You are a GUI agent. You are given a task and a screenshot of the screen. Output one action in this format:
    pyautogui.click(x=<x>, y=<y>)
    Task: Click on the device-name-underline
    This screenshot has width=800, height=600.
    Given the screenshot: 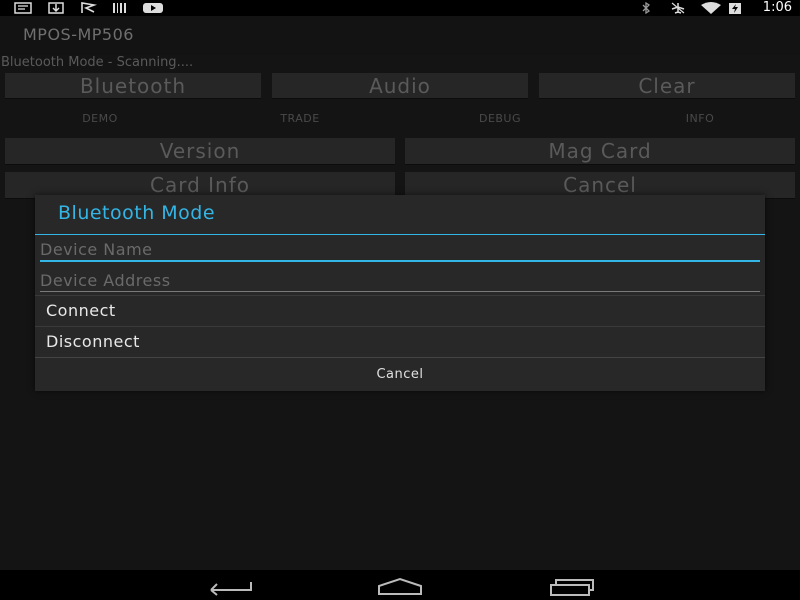 What is the action you would take?
    pyautogui.click(x=400, y=261)
    